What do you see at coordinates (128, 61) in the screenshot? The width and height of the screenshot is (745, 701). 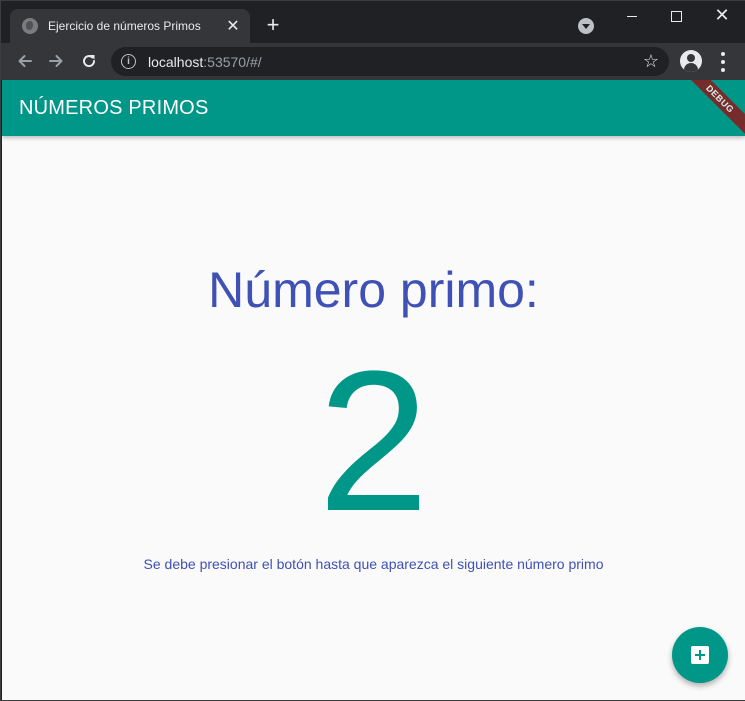 I see `site-info-icon: i` at bounding box center [128, 61].